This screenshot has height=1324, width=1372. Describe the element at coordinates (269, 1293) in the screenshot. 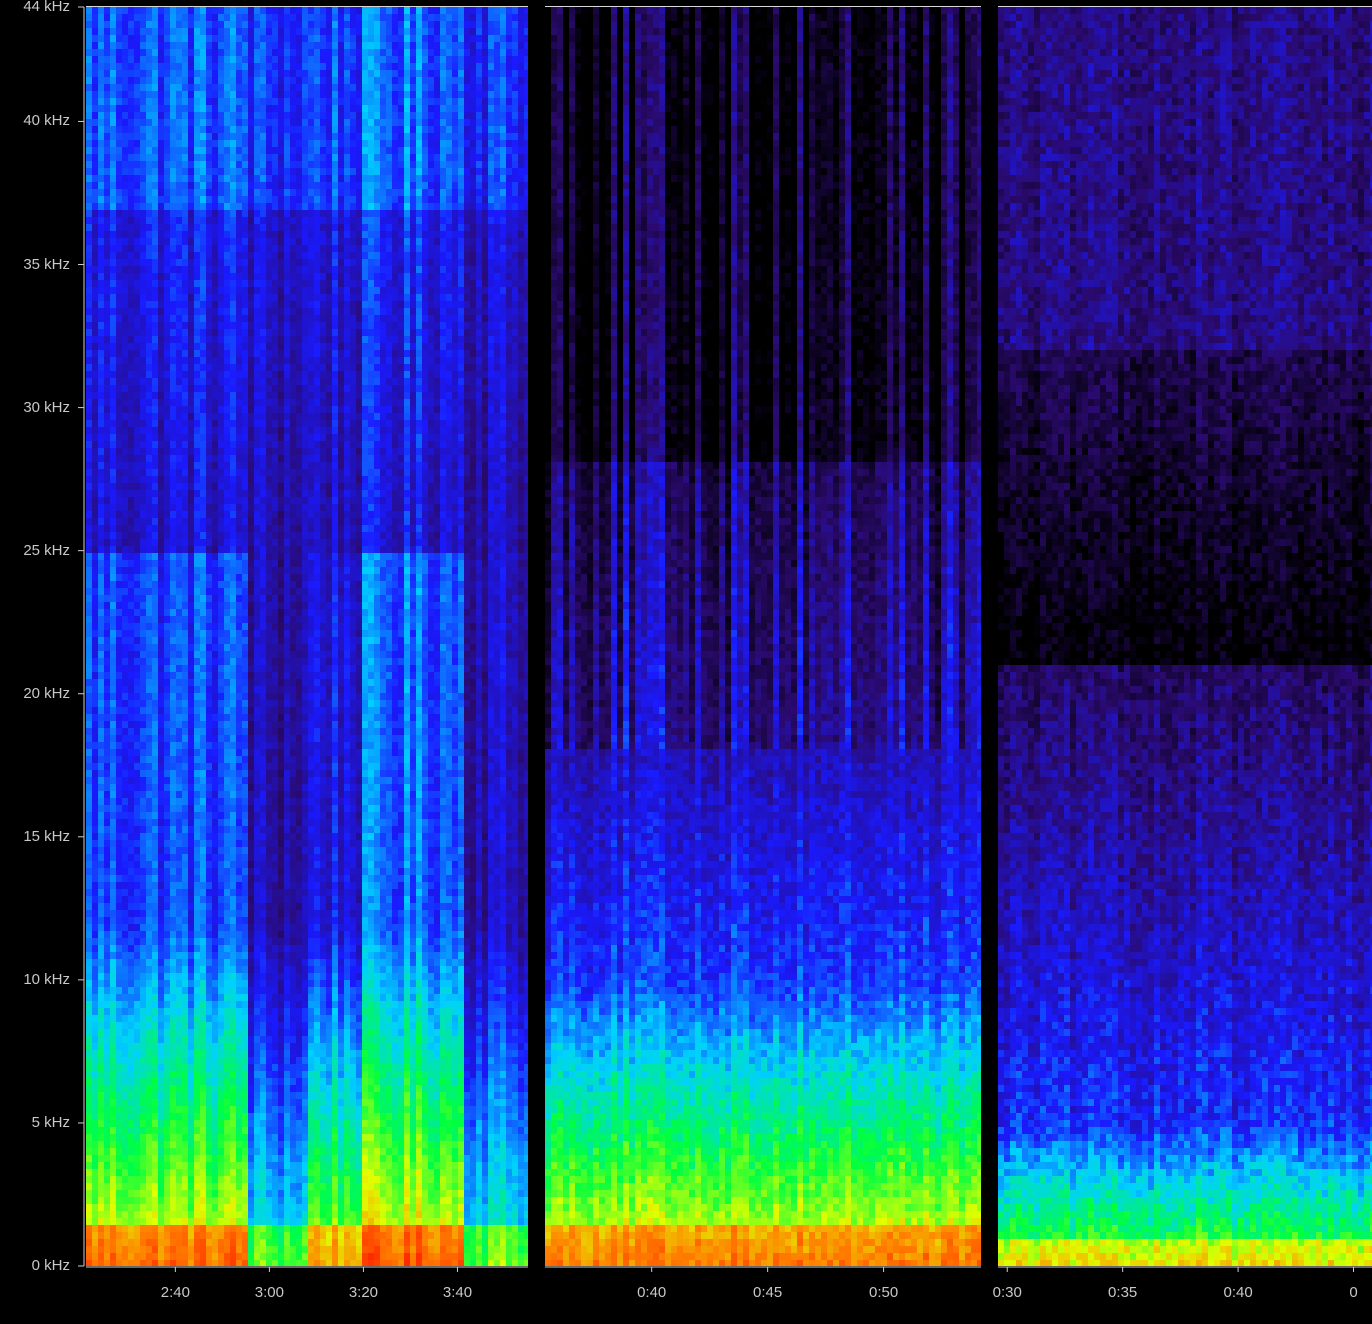

I see `x-tick-label: 3:00` at that location.